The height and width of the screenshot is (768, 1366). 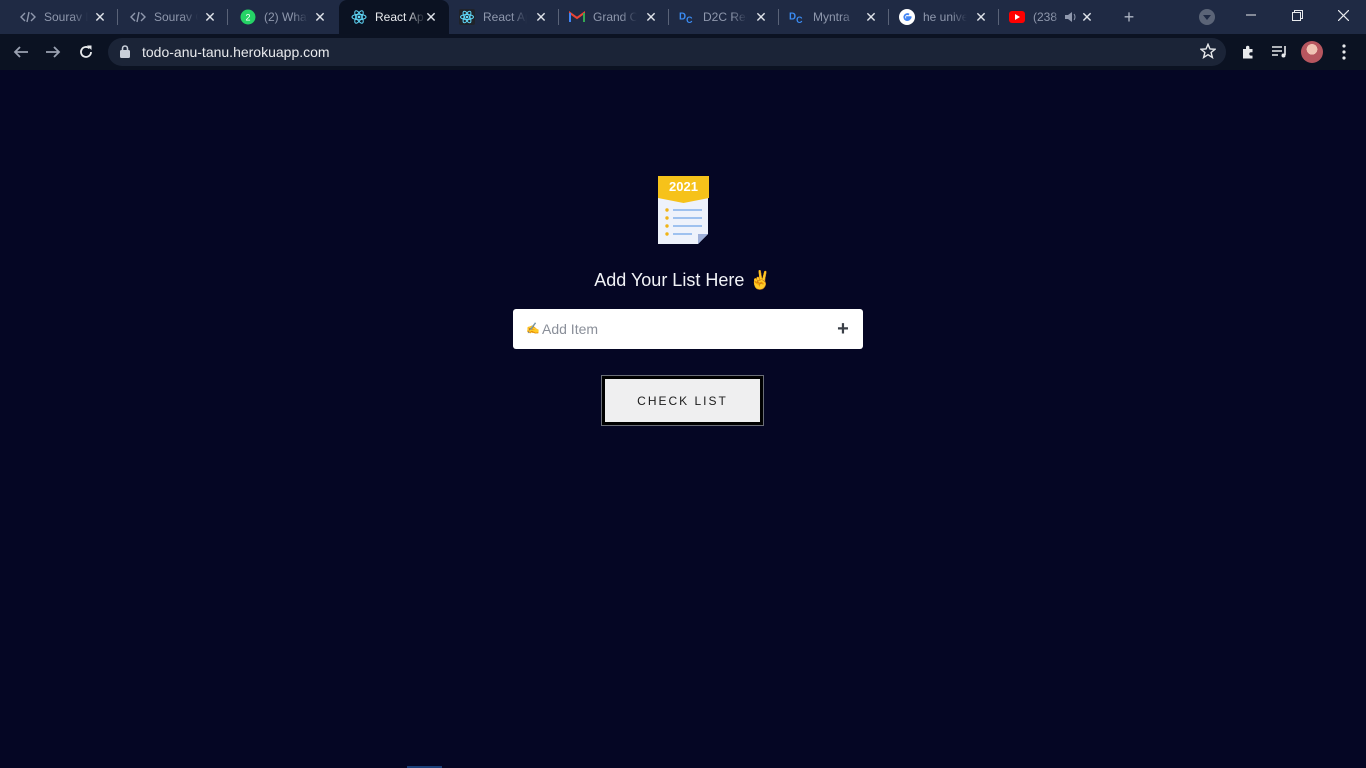 I want to click on extensions-icon, so click(x=1248, y=52).